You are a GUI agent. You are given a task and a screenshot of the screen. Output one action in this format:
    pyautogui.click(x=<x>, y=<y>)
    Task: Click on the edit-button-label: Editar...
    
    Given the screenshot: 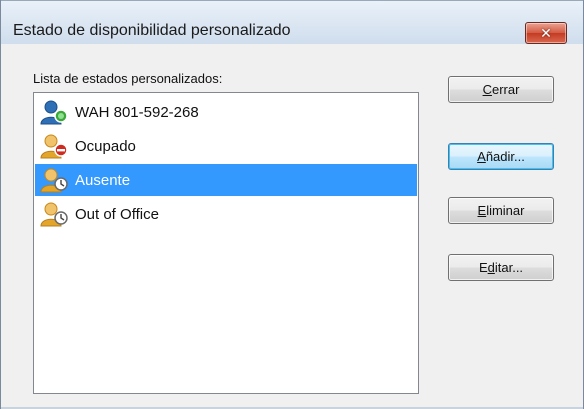 What is the action you would take?
    pyautogui.click(x=501, y=267)
    